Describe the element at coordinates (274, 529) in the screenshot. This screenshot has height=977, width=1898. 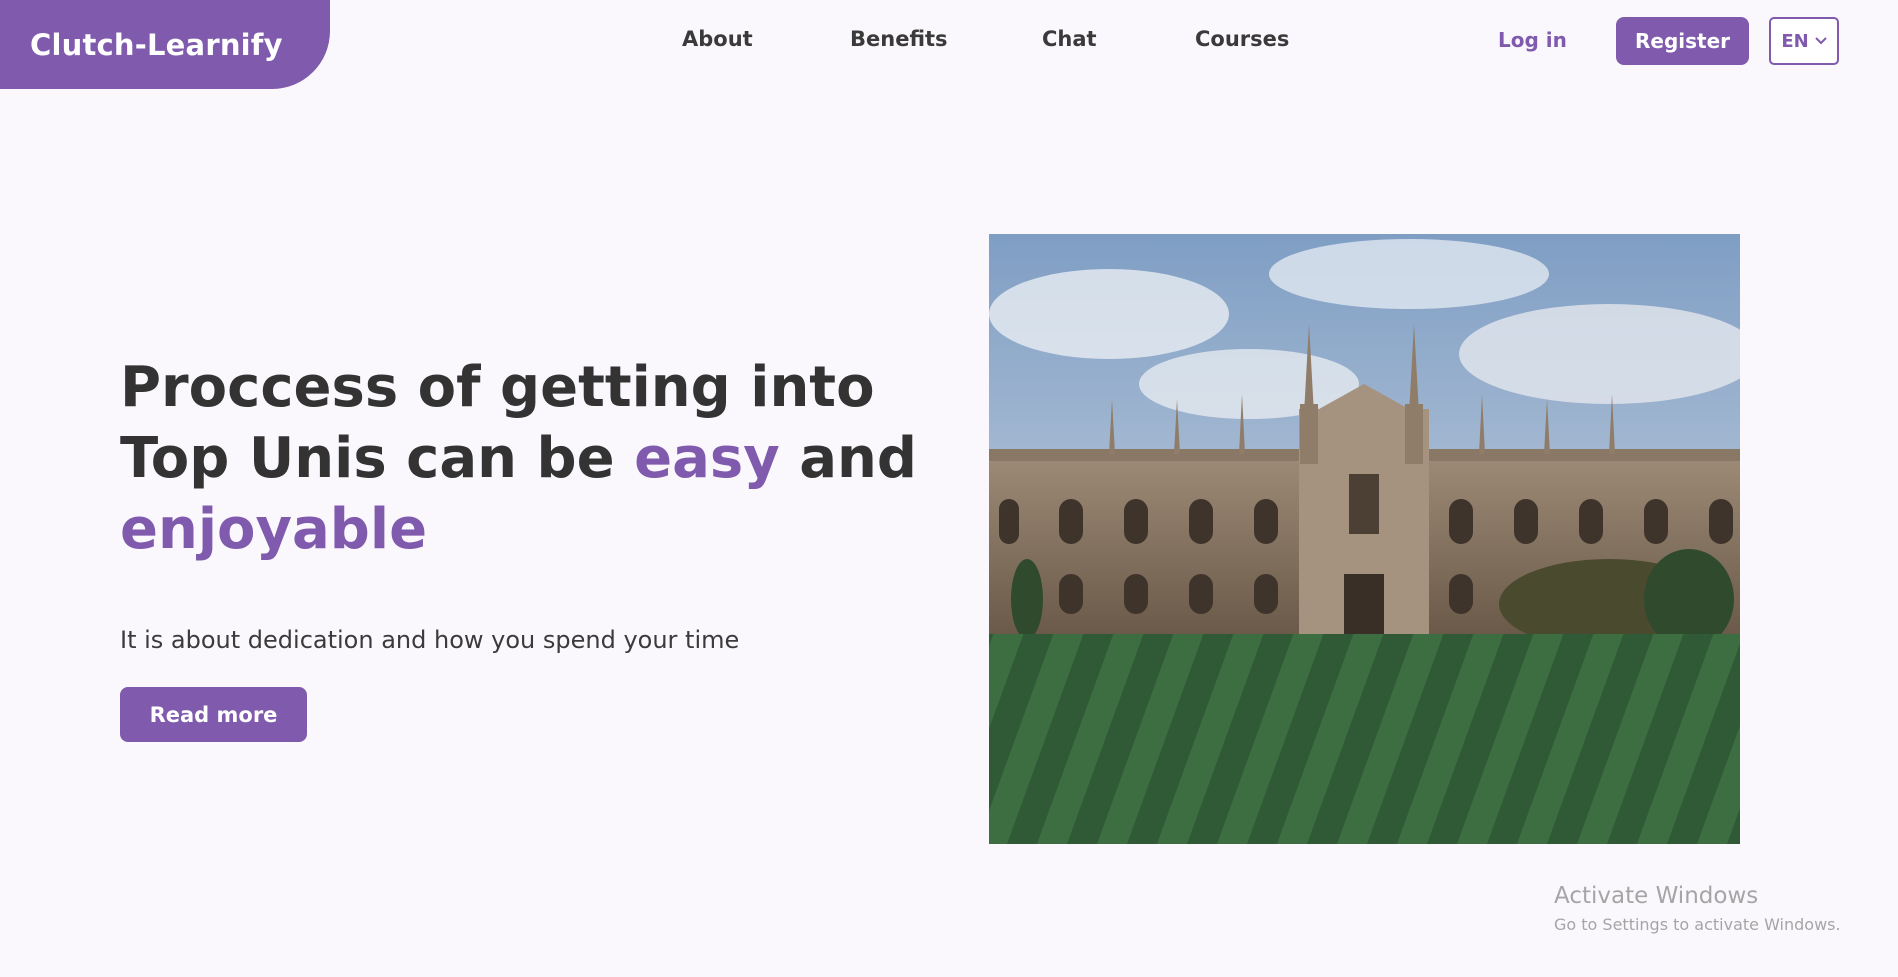
I see `hero-title-accent-enjoyable: enjoyable` at that location.